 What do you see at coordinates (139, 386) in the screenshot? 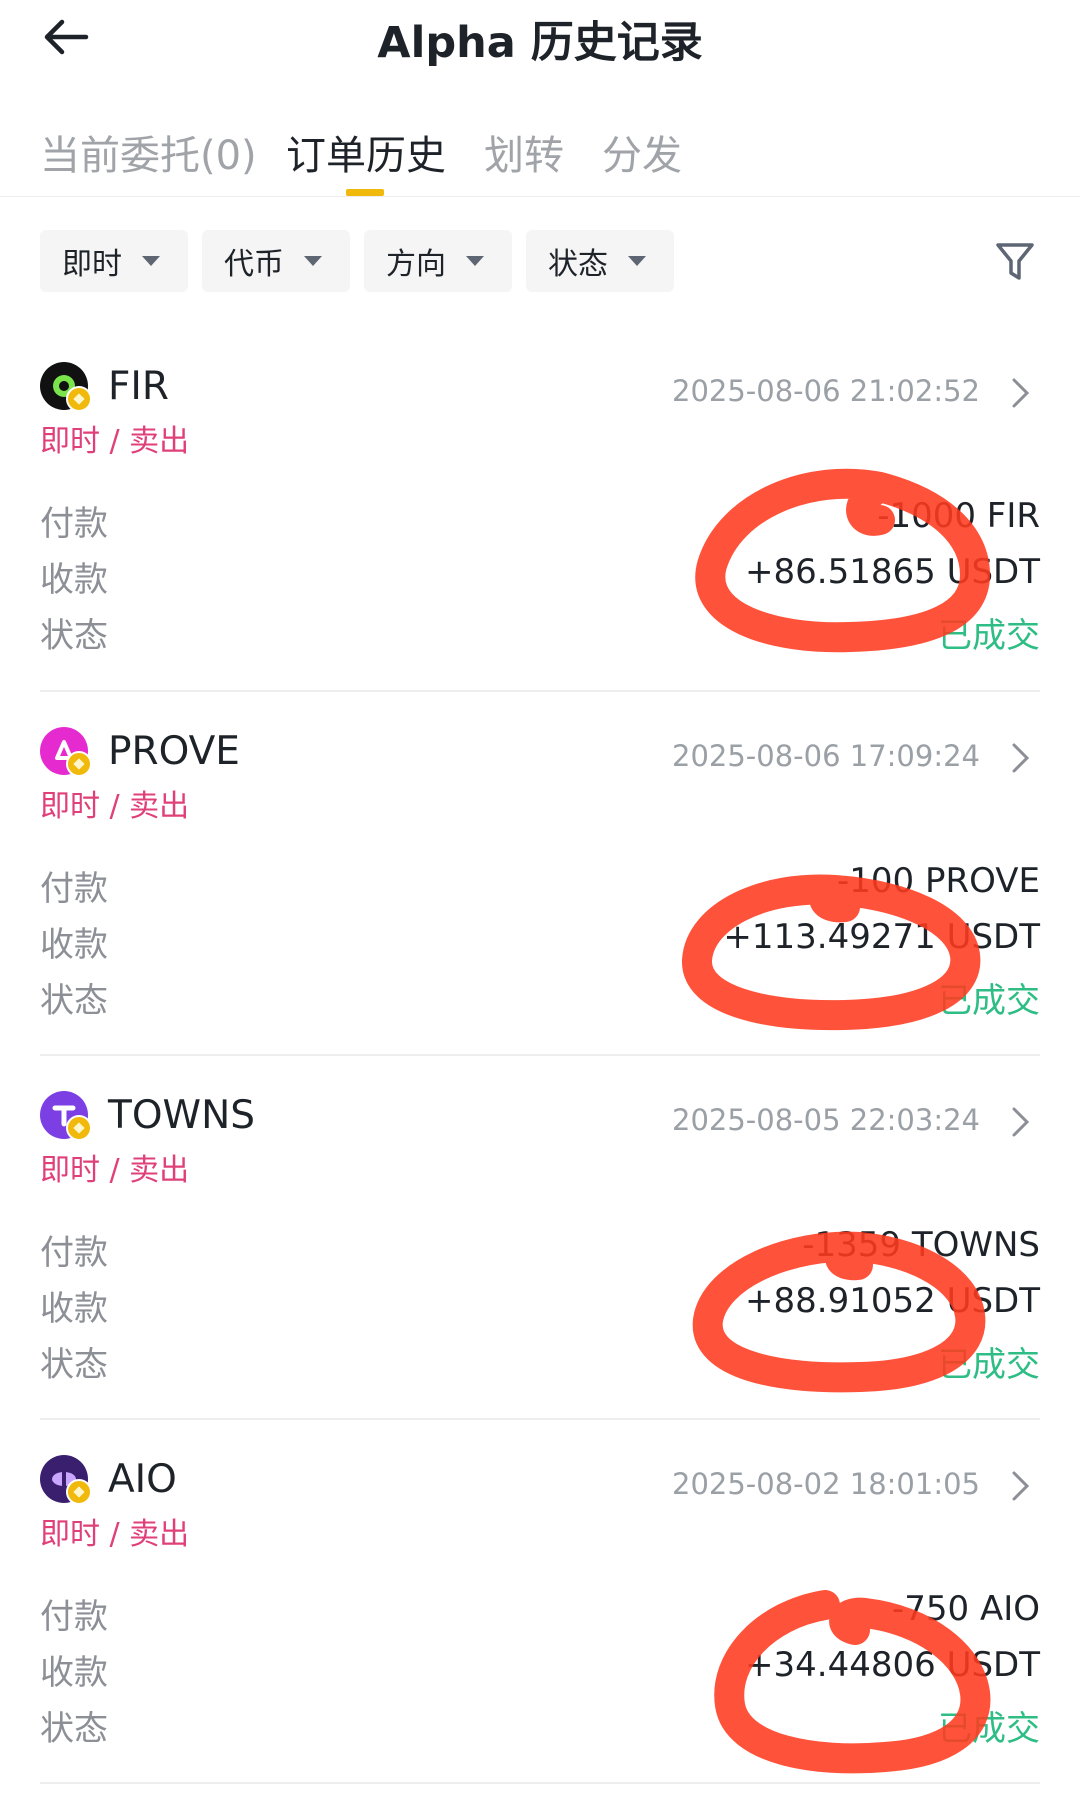
I see `coin-name: FIR` at bounding box center [139, 386].